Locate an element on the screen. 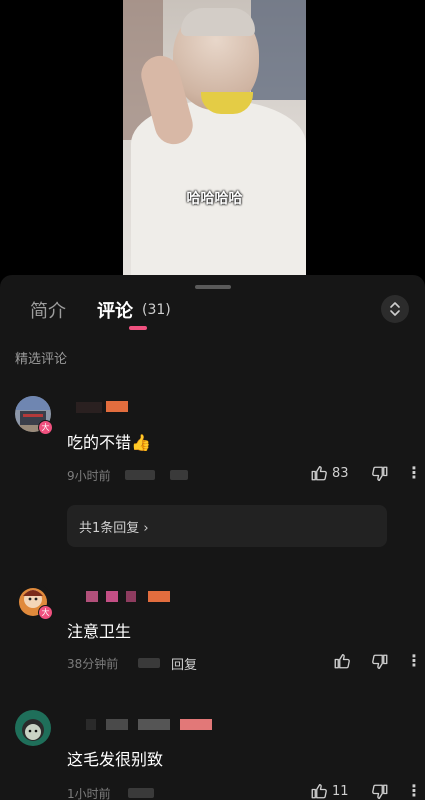 This screenshot has width=425, height=800. comment-time: 9小时前 is located at coordinates (89, 476).